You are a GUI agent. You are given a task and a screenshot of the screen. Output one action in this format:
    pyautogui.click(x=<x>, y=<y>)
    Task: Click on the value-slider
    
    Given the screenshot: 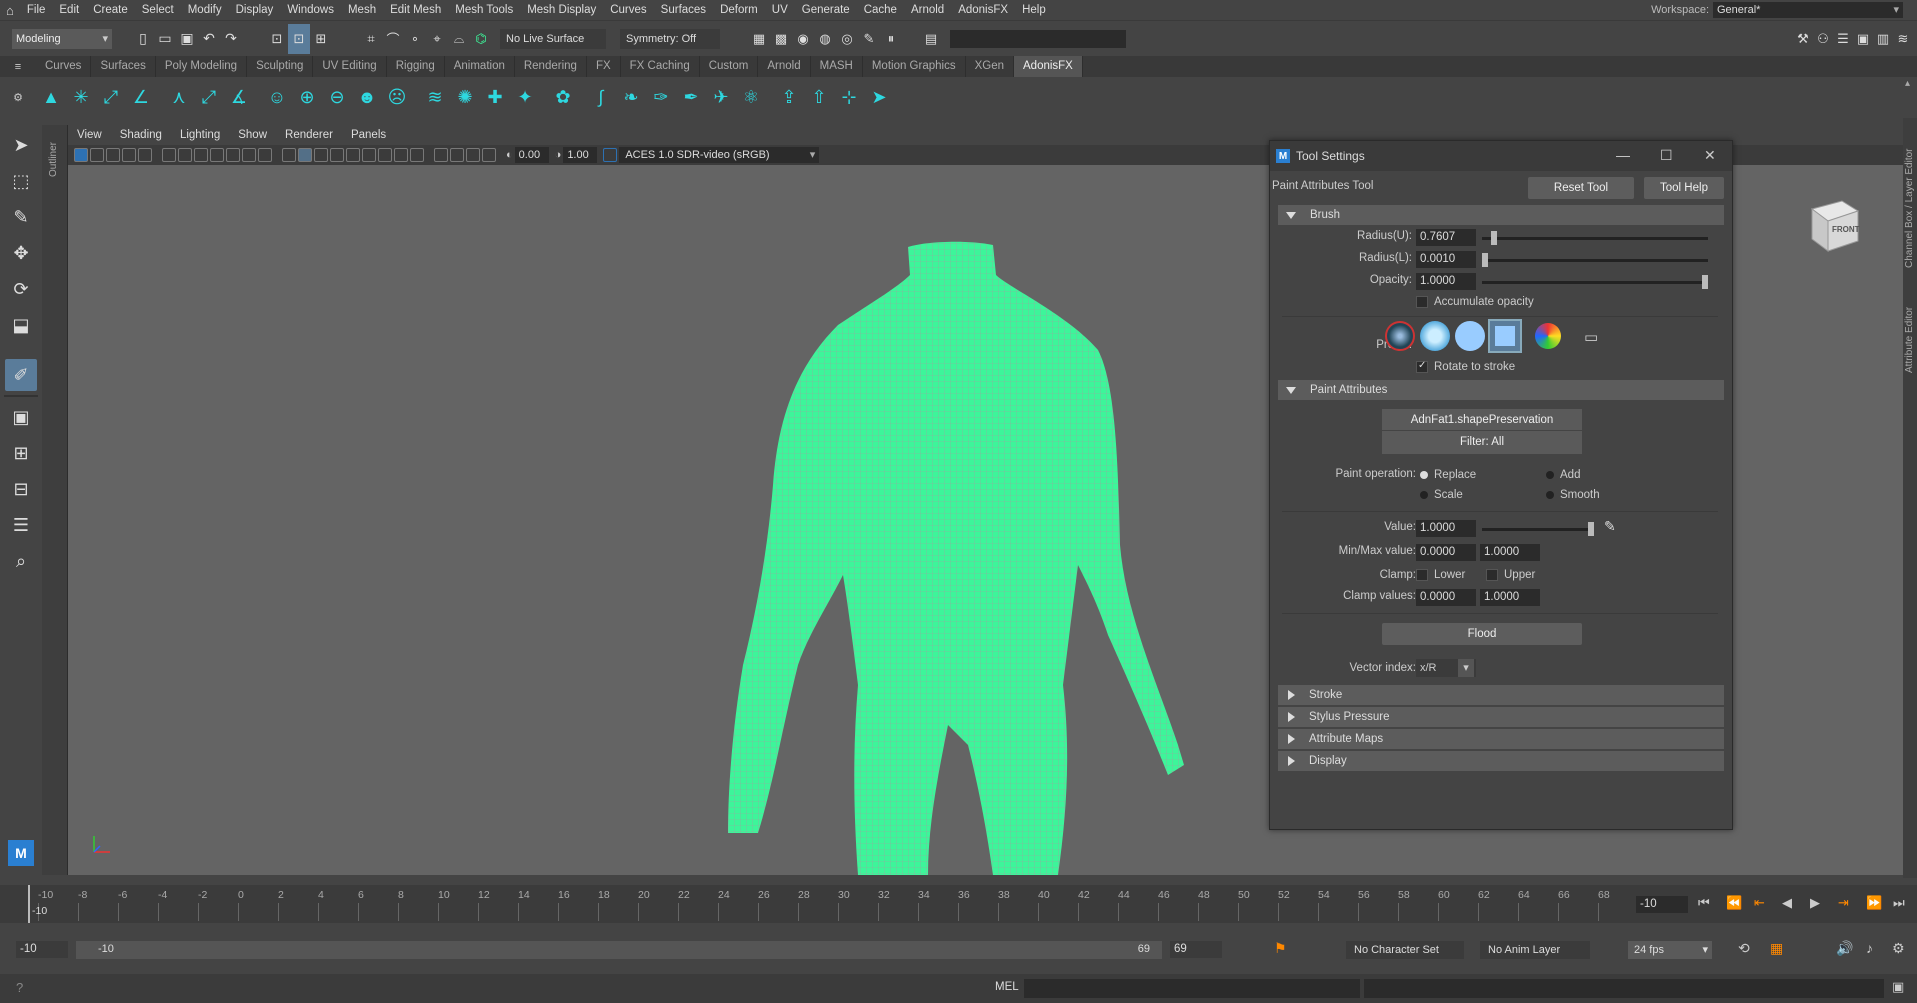 What is the action you would take?
    pyautogui.click(x=1538, y=529)
    